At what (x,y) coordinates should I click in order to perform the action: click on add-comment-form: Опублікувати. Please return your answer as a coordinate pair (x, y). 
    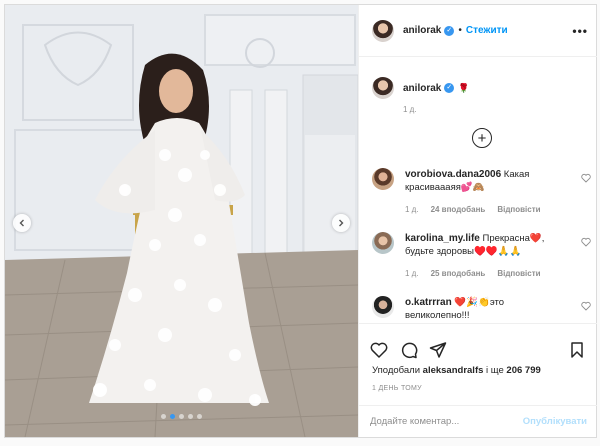
    Looking at the image, I should click on (478, 421).